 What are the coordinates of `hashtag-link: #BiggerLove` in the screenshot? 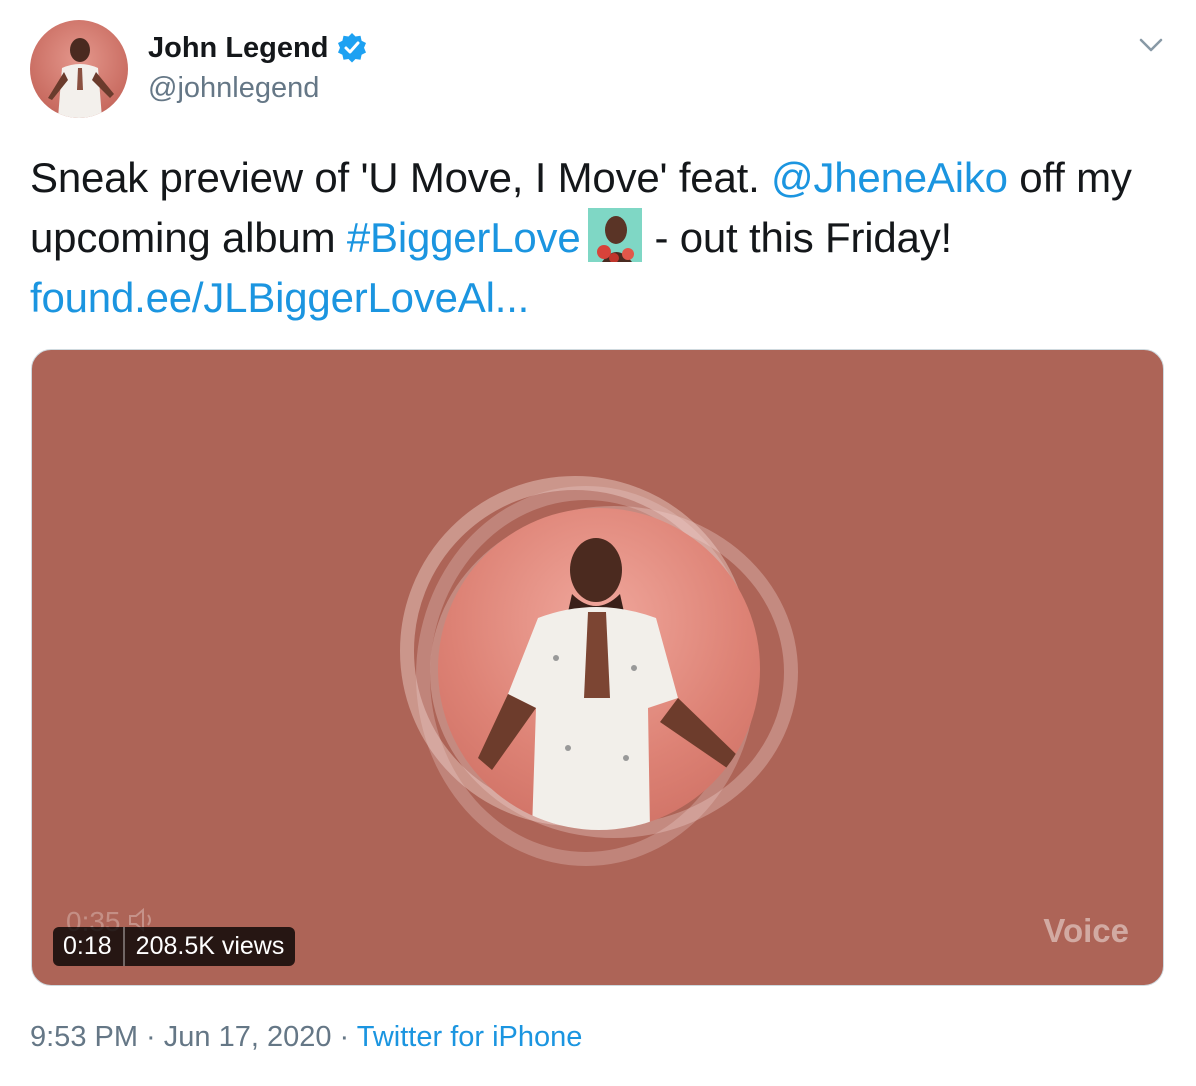 It's located at (464, 237).